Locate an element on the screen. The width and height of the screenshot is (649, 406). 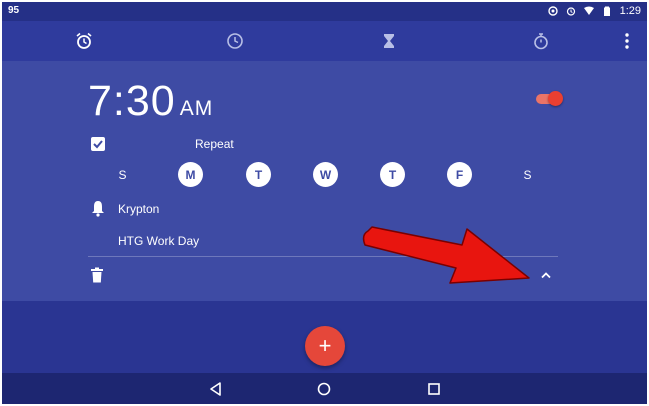
day-toggle-monday: M is located at coordinates (190, 174).